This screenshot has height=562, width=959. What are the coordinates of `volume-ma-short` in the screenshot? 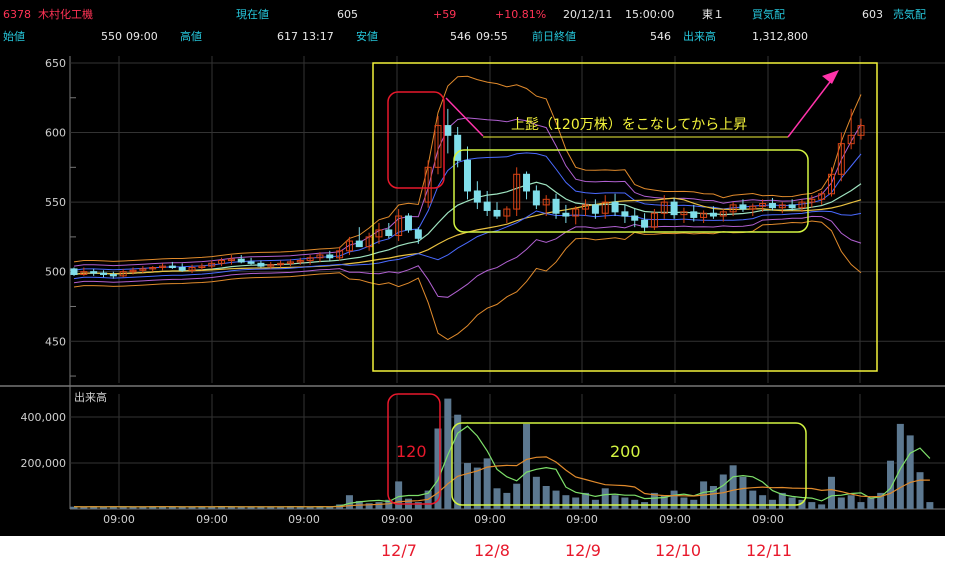 It's located at (502, 466).